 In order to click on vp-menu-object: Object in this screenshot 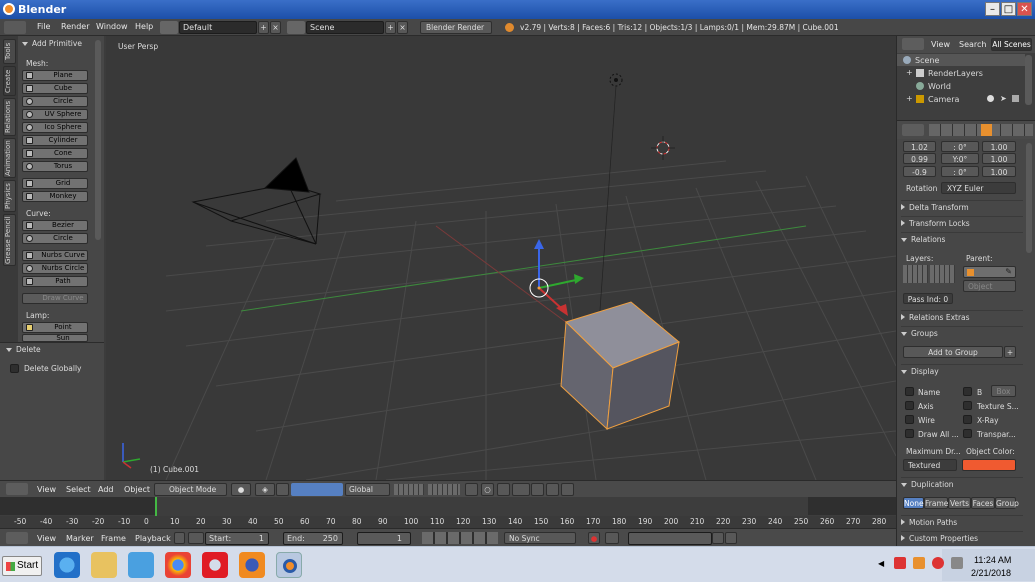, I will do `click(137, 489)`.